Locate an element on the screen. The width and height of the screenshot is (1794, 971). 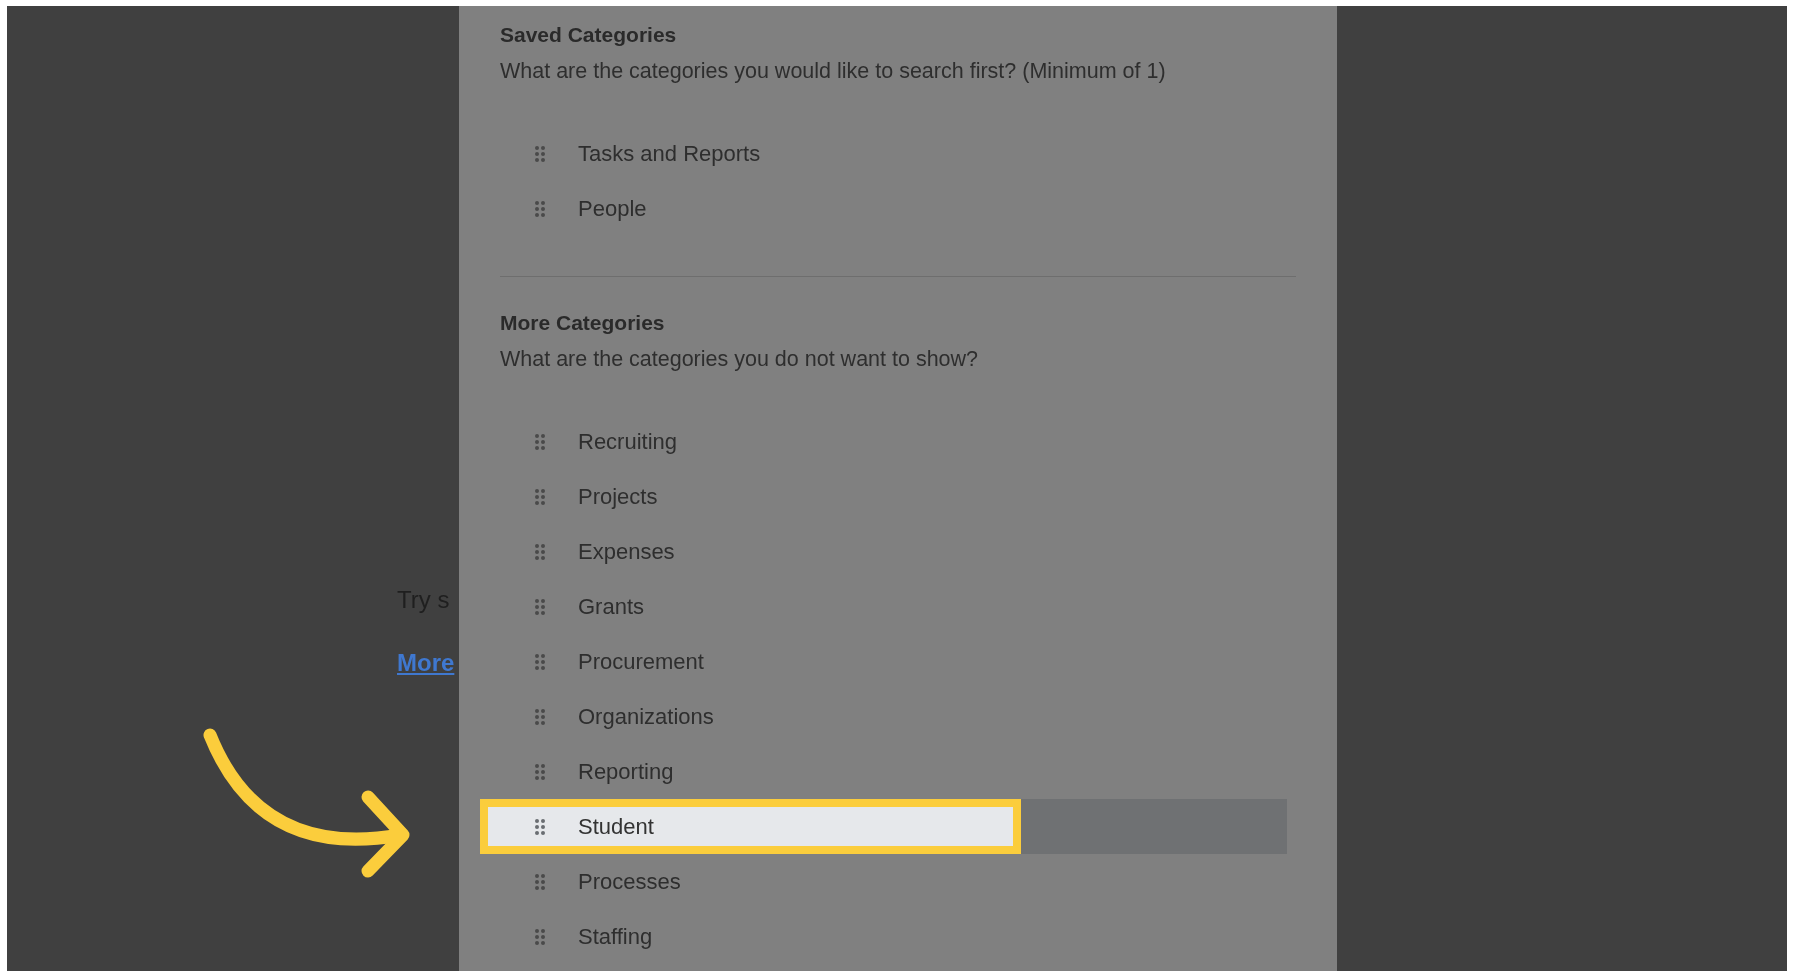
section-description: What are the categories you do not want to show? is located at coordinates (740, 359).